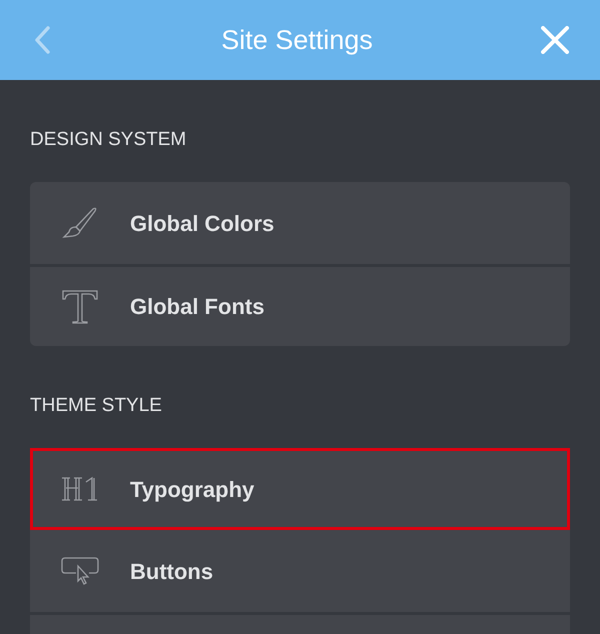 The height and width of the screenshot is (634, 600). Describe the element at coordinates (81, 571) in the screenshot. I see `cursor-button-icon` at that location.